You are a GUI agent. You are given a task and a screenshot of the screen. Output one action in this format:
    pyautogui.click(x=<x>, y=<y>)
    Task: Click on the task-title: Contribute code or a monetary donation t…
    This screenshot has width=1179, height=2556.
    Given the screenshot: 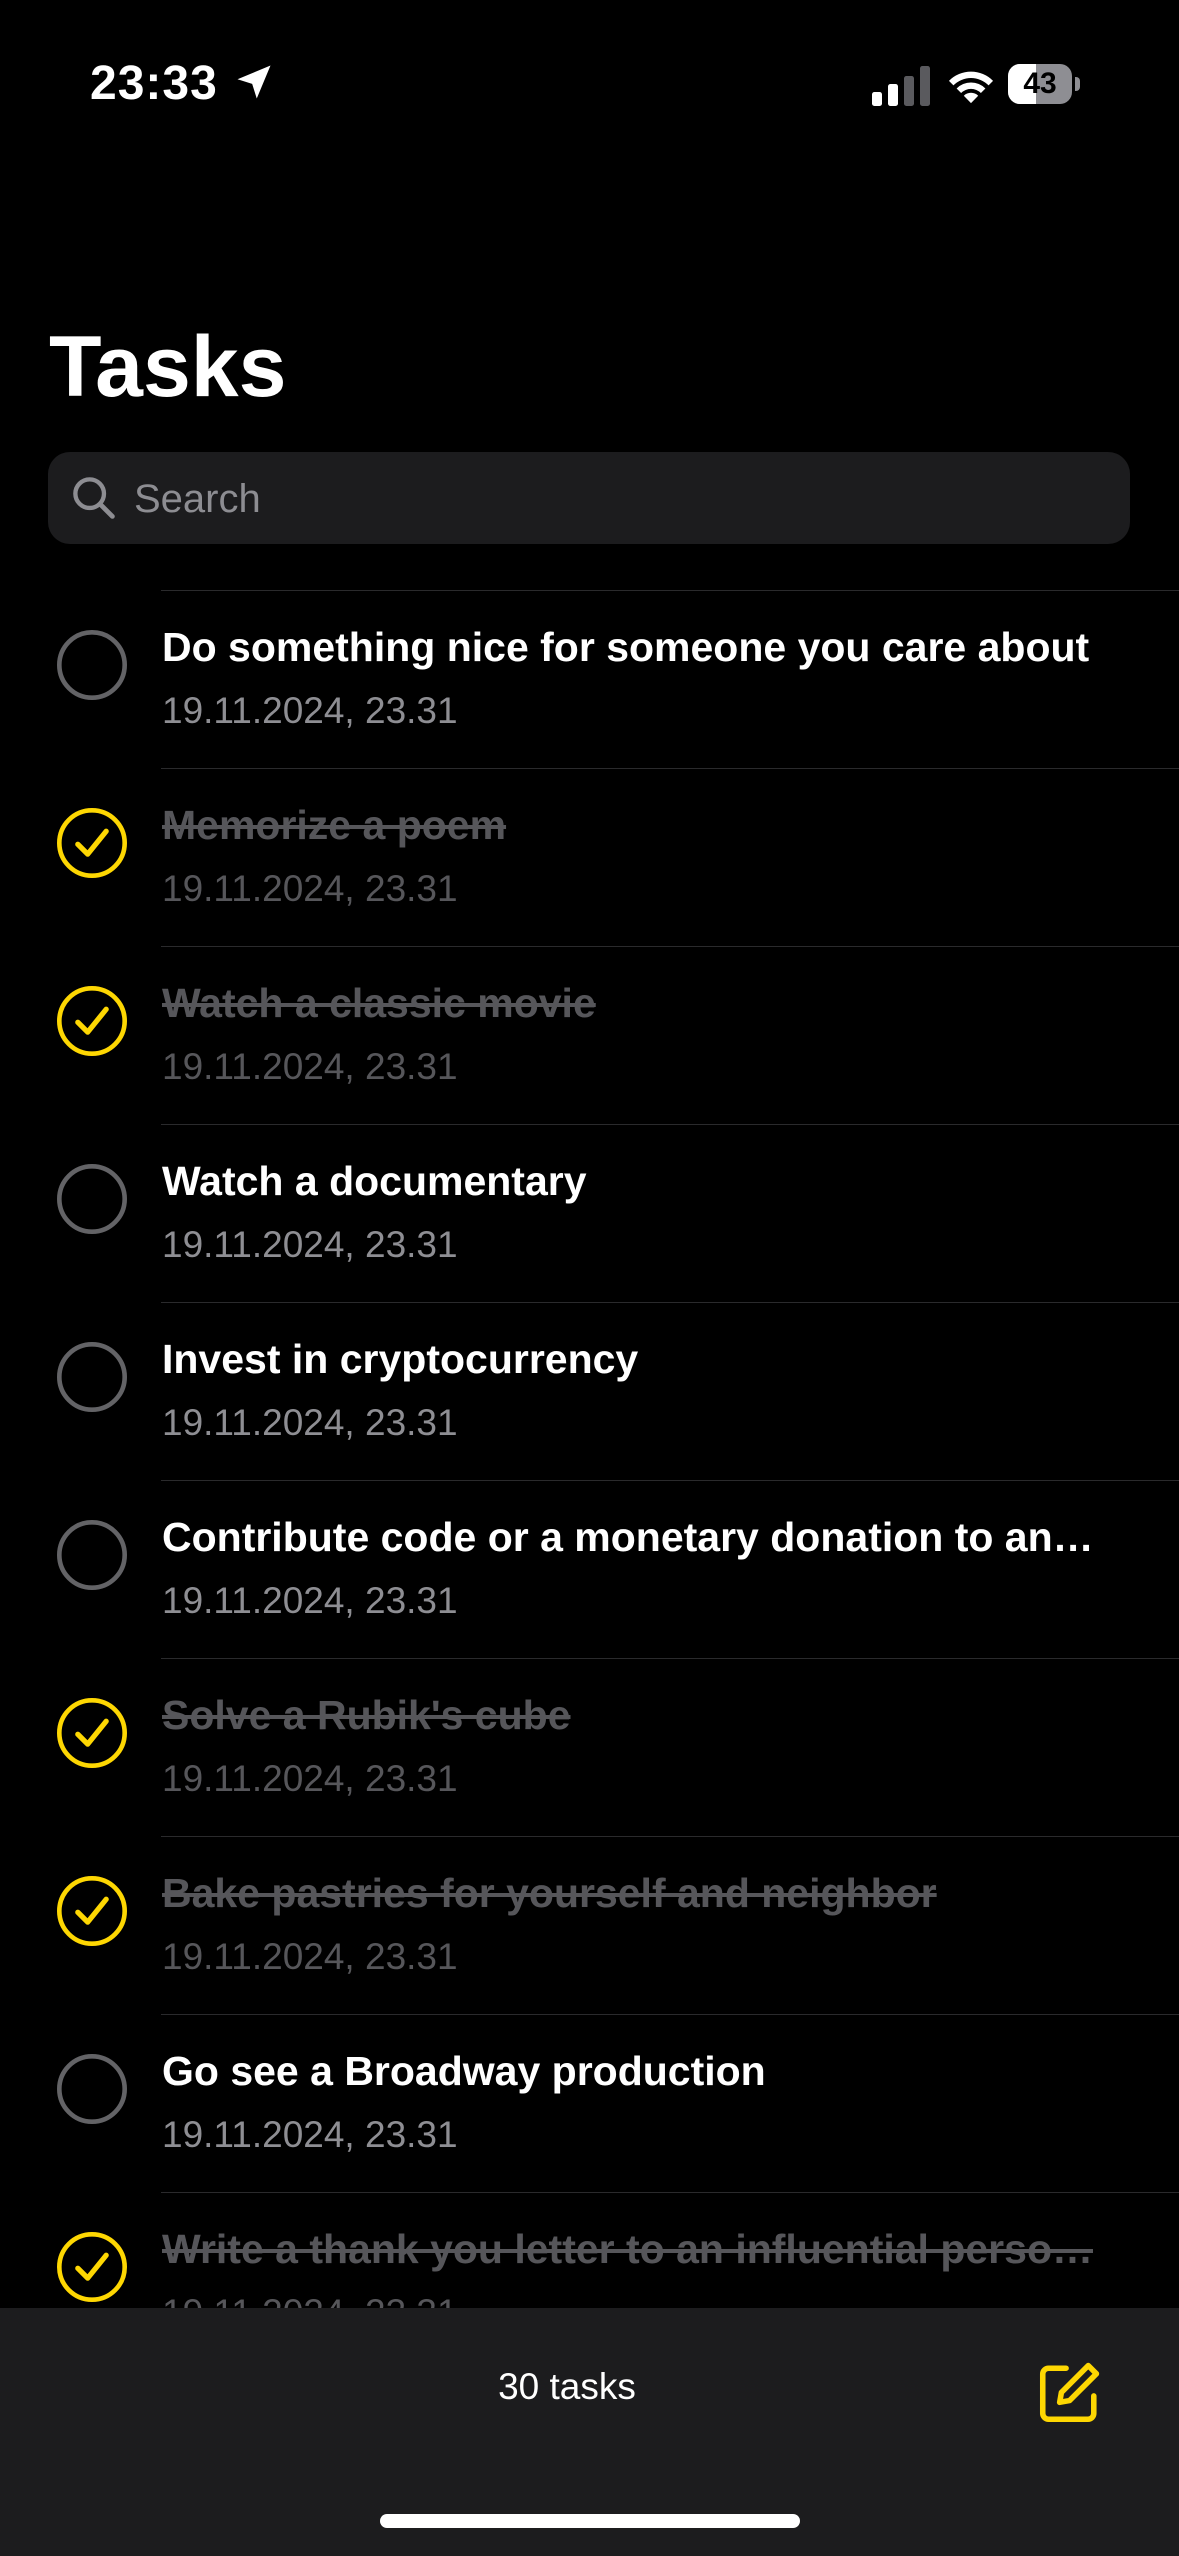 What is the action you would take?
    pyautogui.click(x=628, y=1537)
    